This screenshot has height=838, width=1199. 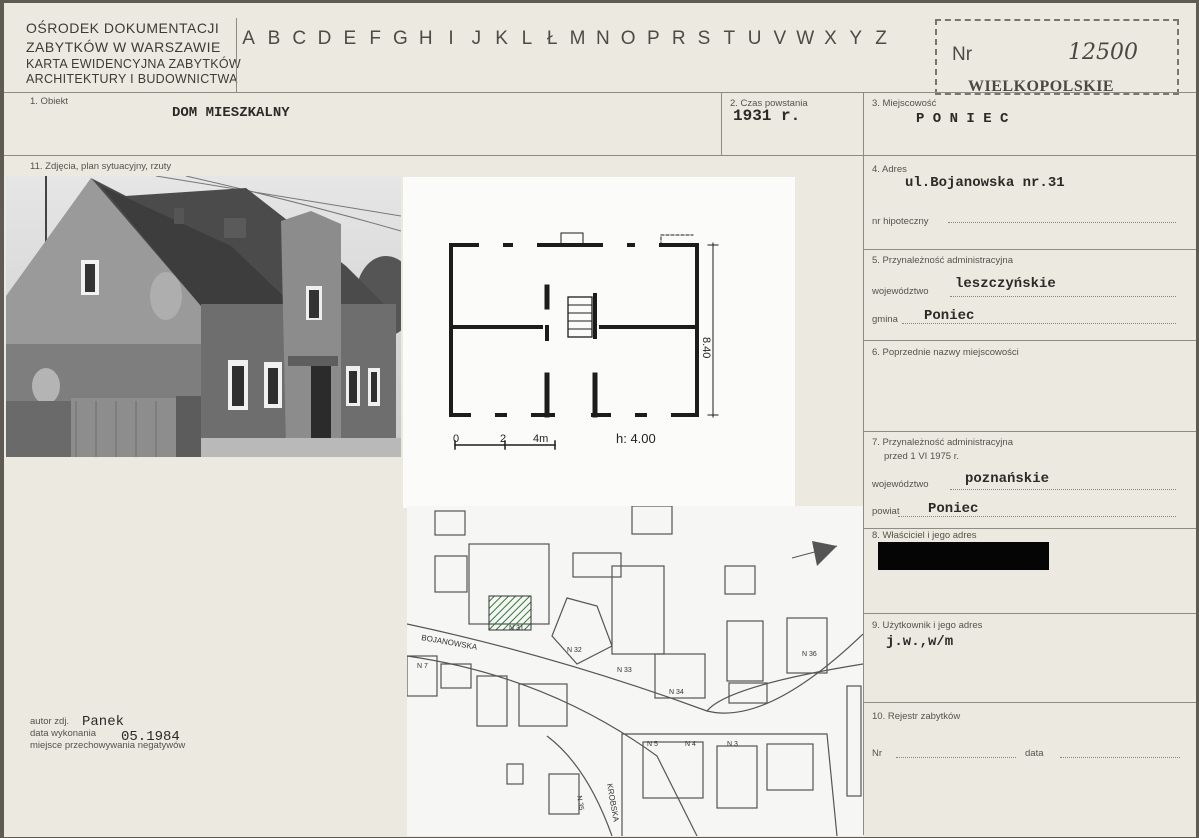 What do you see at coordinates (652, 744) in the screenshot?
I see `house-number: N 5` at bounding box center [652, 744].